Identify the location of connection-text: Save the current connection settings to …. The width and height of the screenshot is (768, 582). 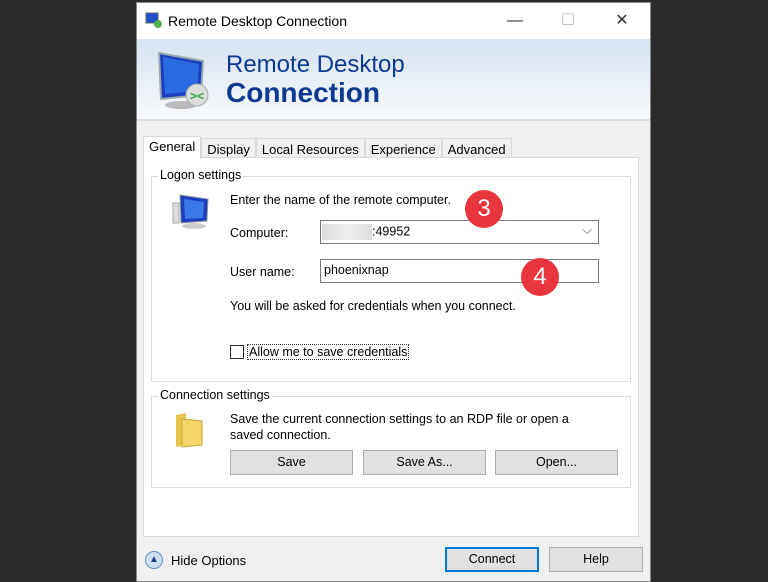
(399, 427).